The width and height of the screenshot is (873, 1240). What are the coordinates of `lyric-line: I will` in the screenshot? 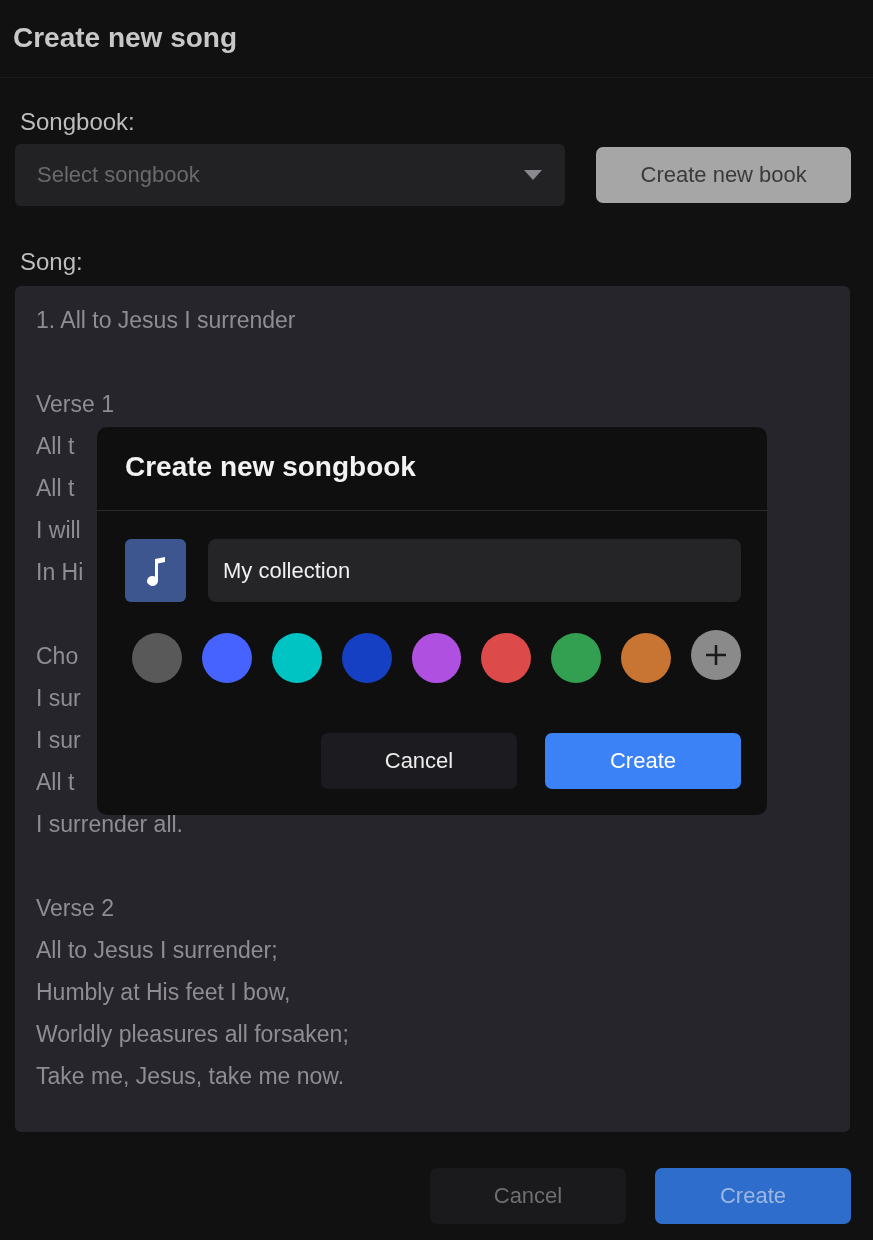 It's located at (58, 530).